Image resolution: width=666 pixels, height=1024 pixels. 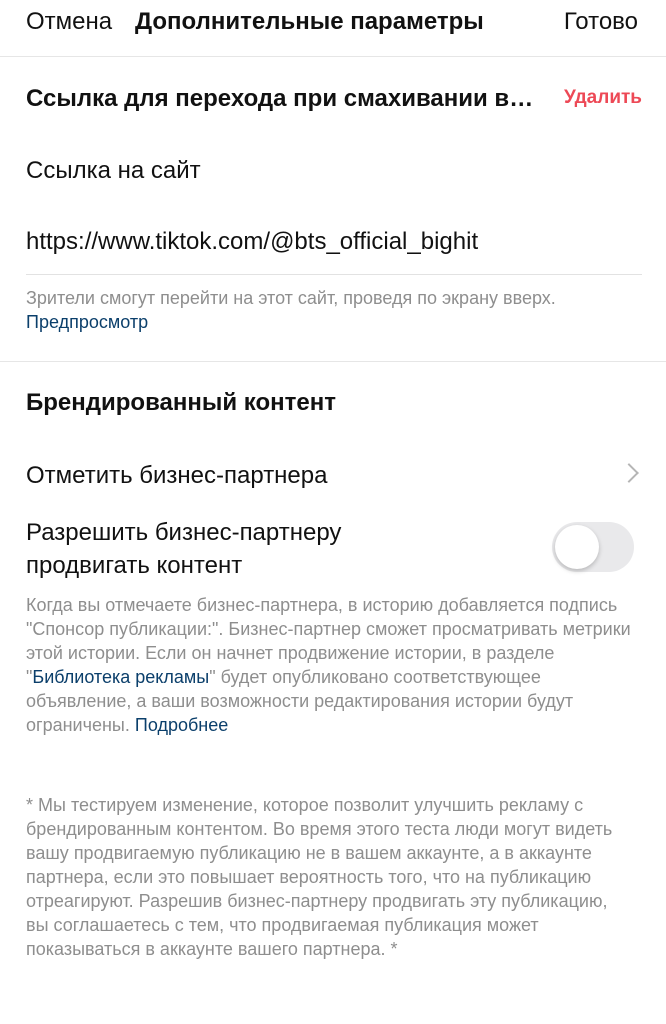 I want to click on learn-more-link: Подробнее, so click(x=181, y=725).